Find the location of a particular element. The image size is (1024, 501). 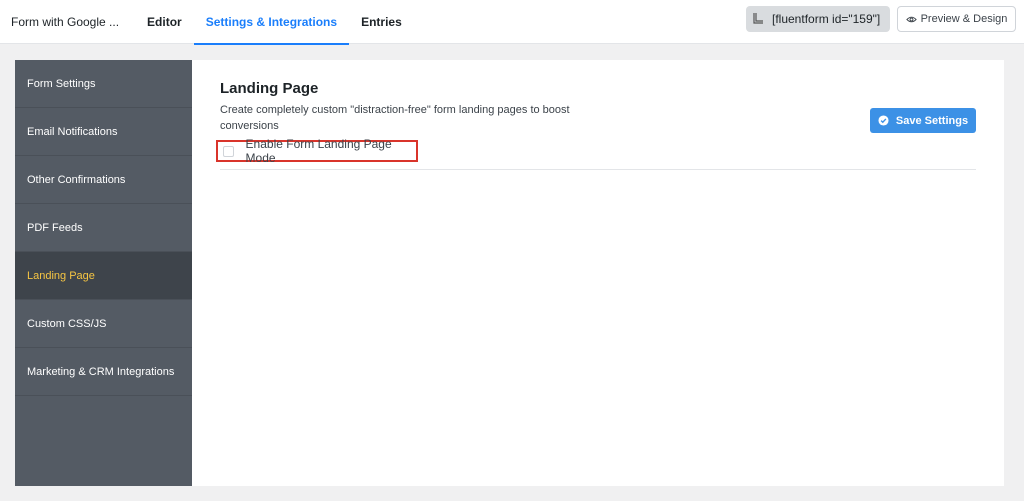

preview-design-button: Preview & Design is located at coordinates (956, 19).